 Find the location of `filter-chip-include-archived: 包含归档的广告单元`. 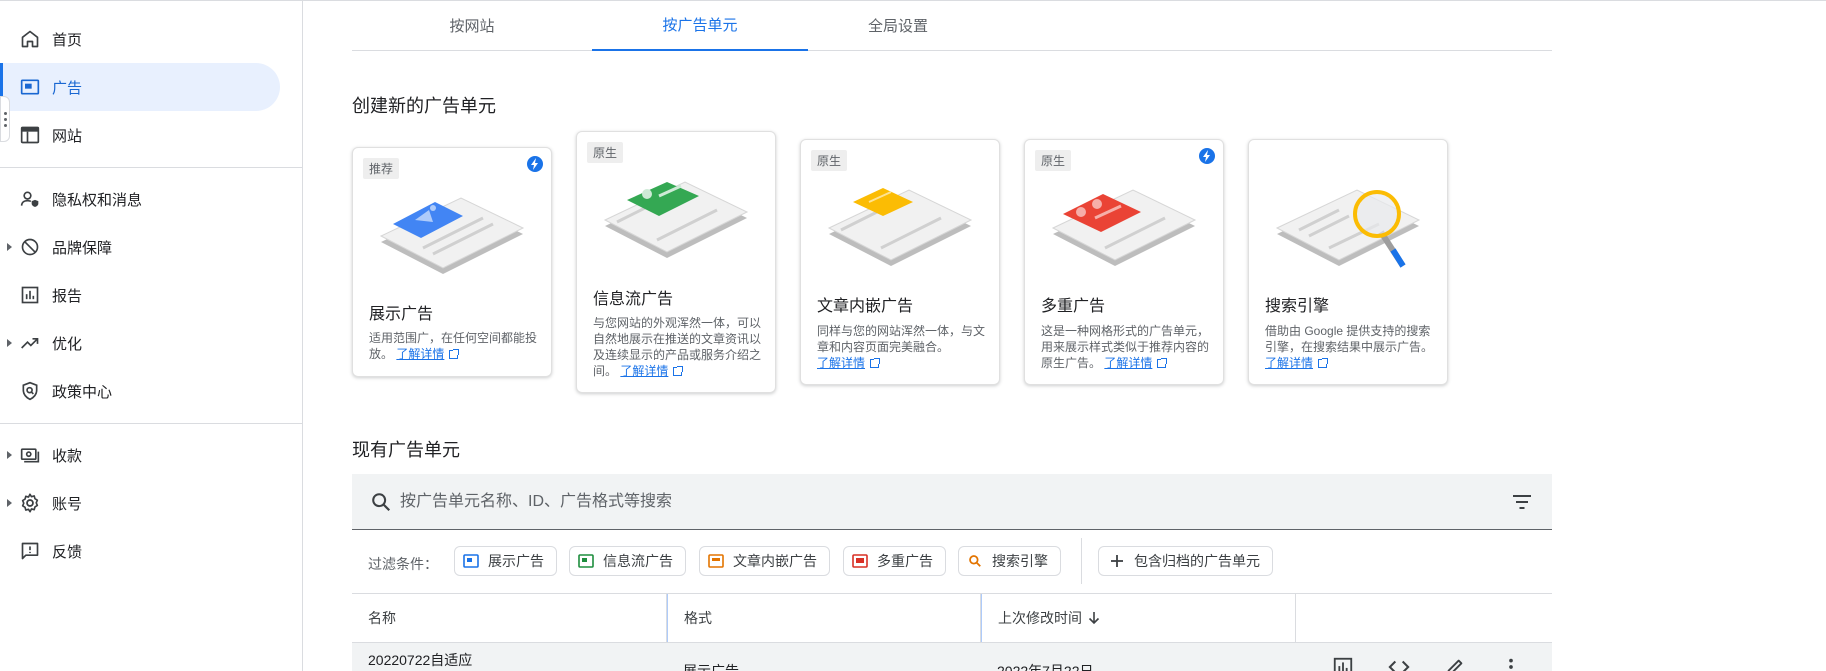

filter-chip-include-archived: 包含归档的广告单元 is located at coordinates (1185, 561).